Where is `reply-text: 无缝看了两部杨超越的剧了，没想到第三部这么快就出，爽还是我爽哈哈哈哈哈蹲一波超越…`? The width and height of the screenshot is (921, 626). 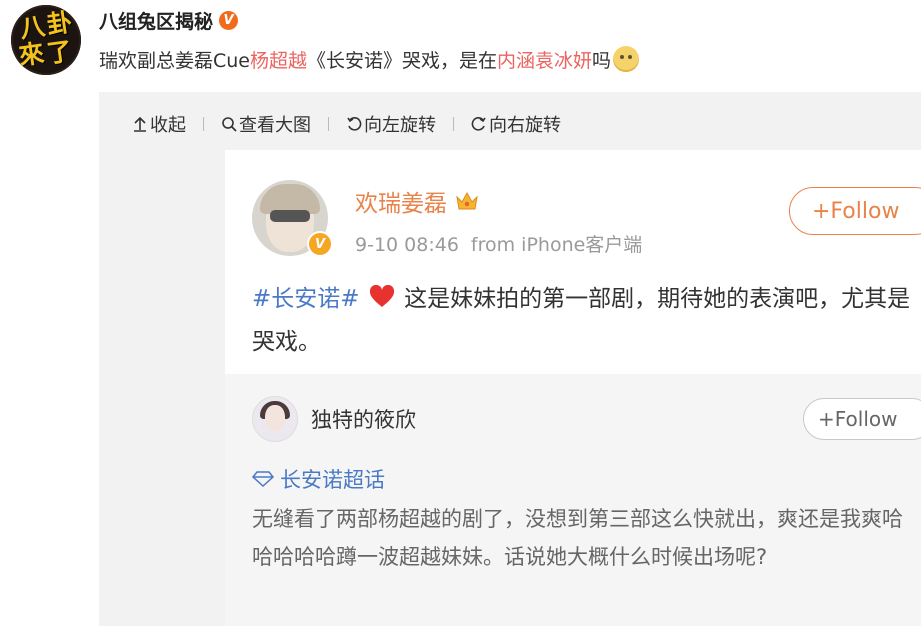 reply-text: 无缝看了两部杨超越的剧了，没想到第三部这么快就出，爽还是我爽哈哈哈哈哈蹲一波超越… is located at coordinates (577, 538).